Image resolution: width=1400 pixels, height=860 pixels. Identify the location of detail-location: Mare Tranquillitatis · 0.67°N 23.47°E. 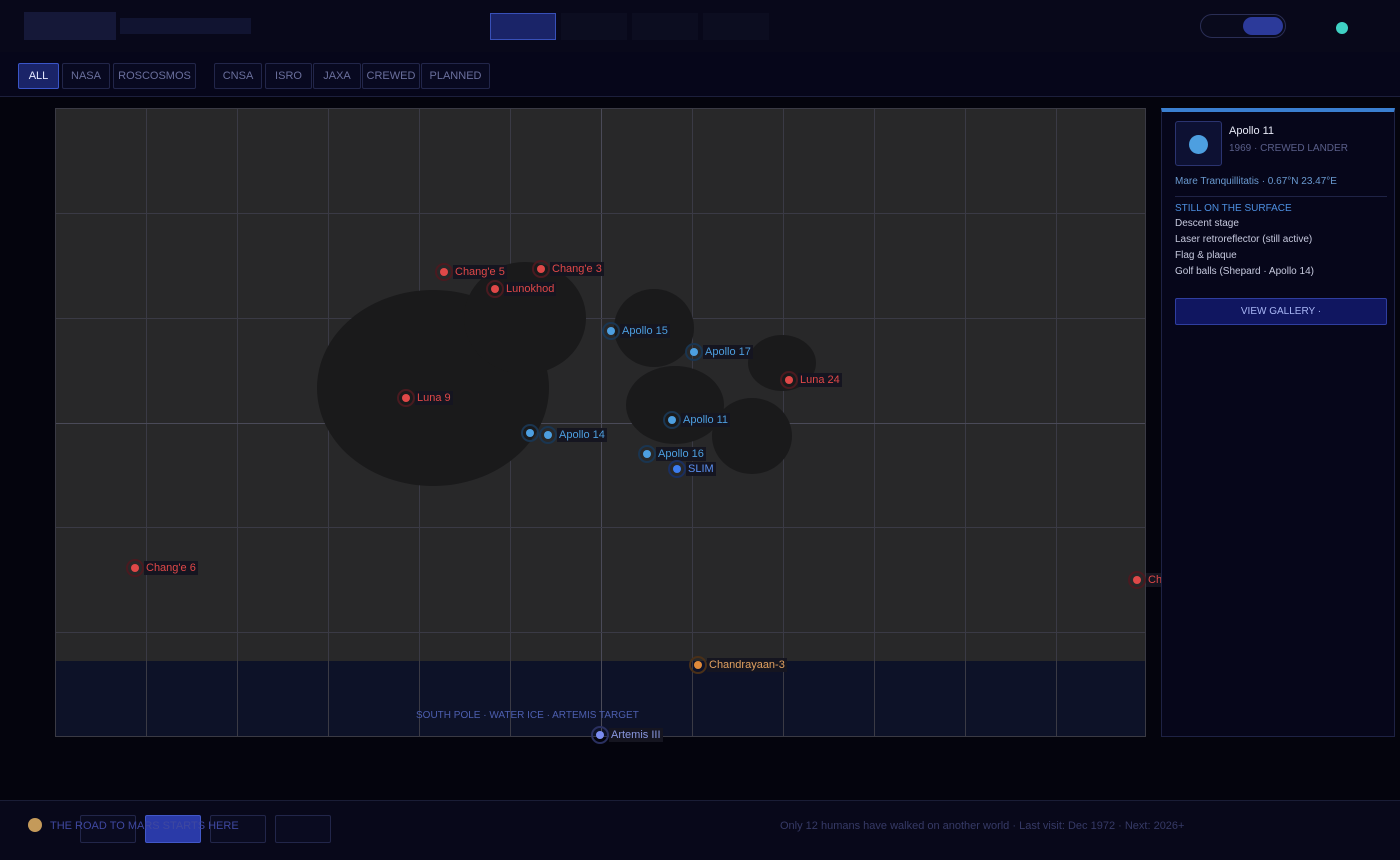
(1256, 181).